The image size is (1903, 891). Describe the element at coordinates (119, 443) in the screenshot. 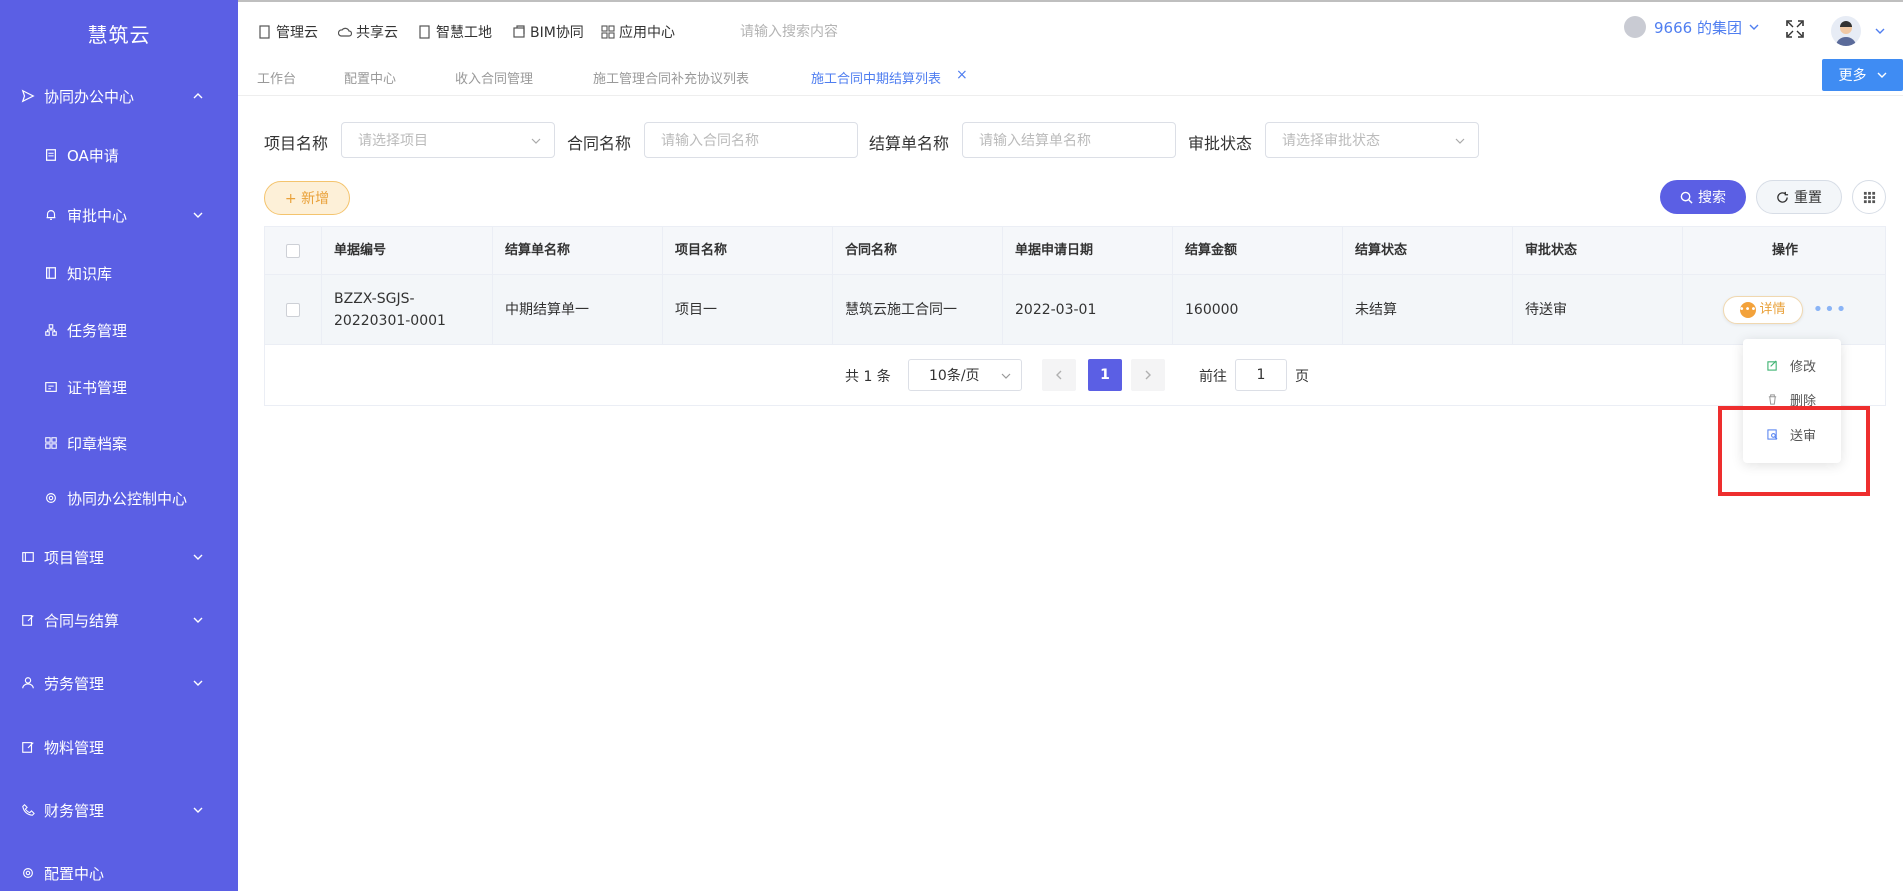

I see `sidebar-item-seal-archive: 印章档案` at that location.